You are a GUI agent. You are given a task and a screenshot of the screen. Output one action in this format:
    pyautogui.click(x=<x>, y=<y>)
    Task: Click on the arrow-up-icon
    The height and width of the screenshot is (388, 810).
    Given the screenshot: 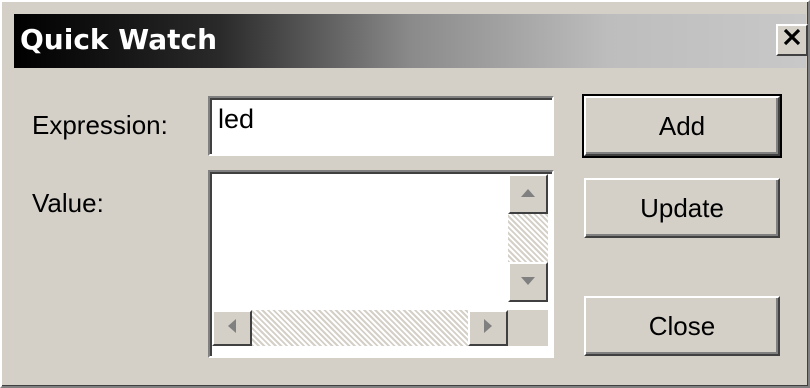 What is the action you would take?
    pyautogui.click(x=528, y=194)
    